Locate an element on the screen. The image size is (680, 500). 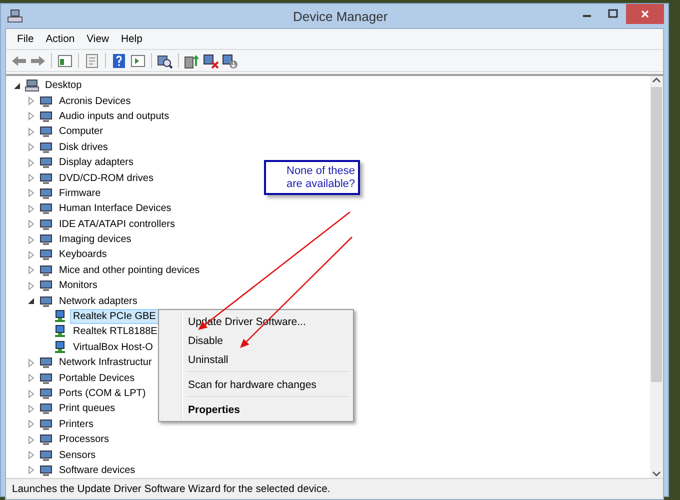
callout-text: are available? is located at coordinates (320, 184).